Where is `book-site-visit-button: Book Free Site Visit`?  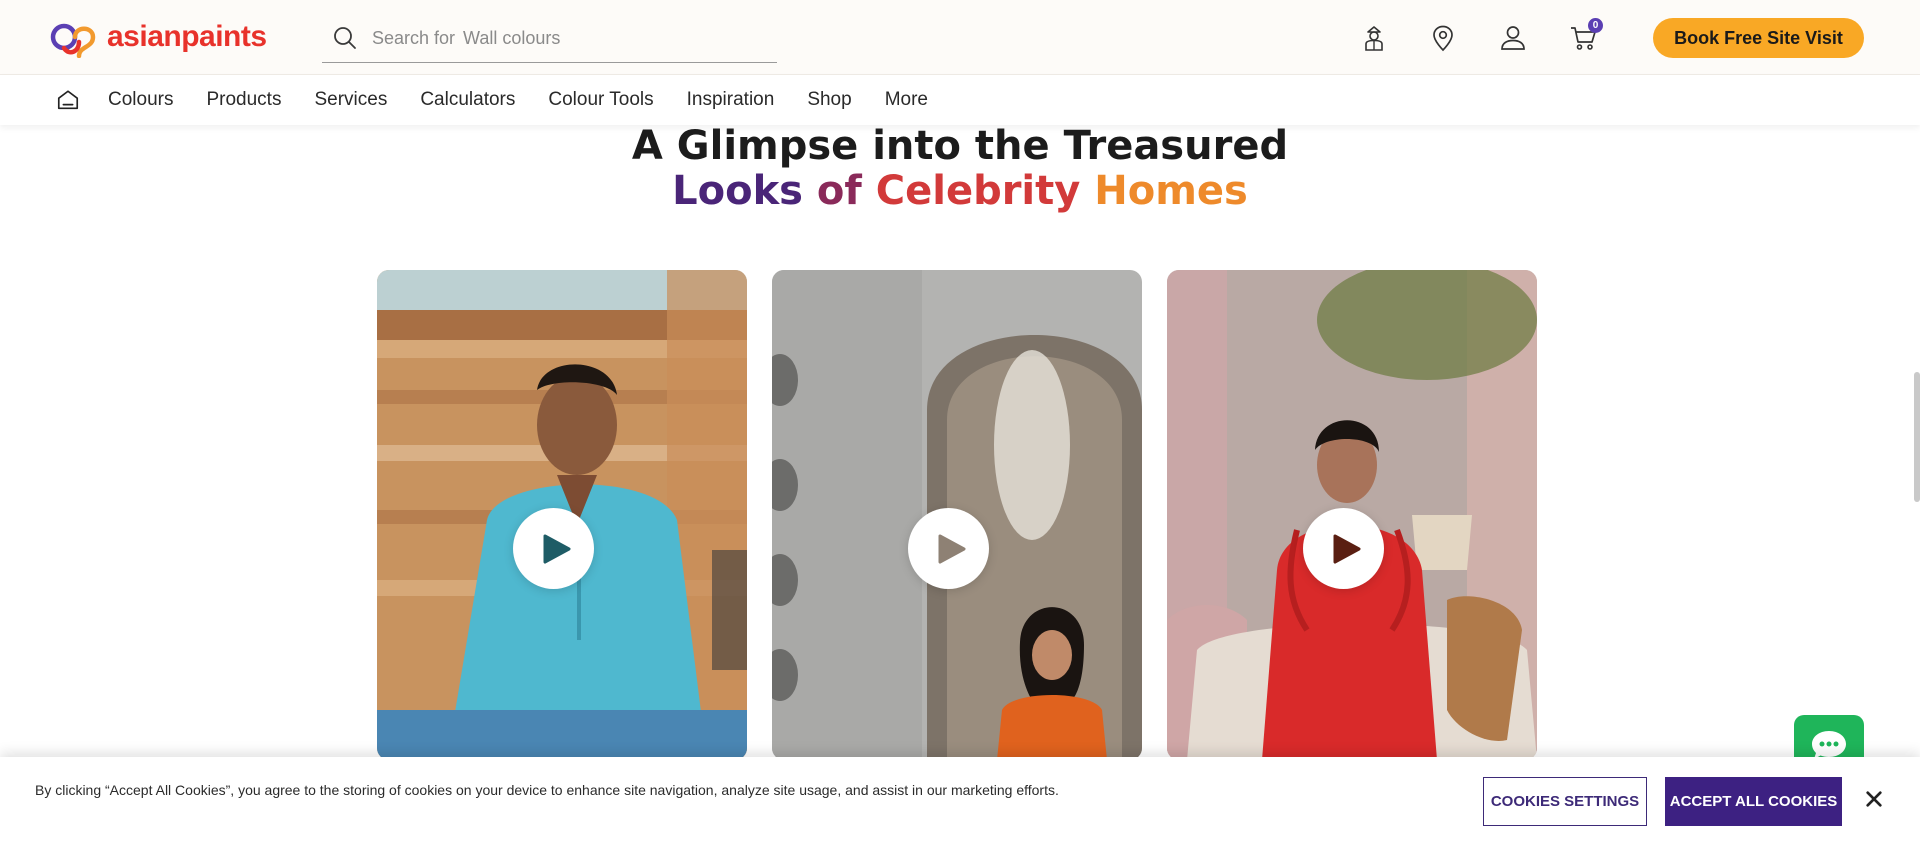
book-site-visit-button: Book Free Site Visit is located at coordinates (1758, 38).